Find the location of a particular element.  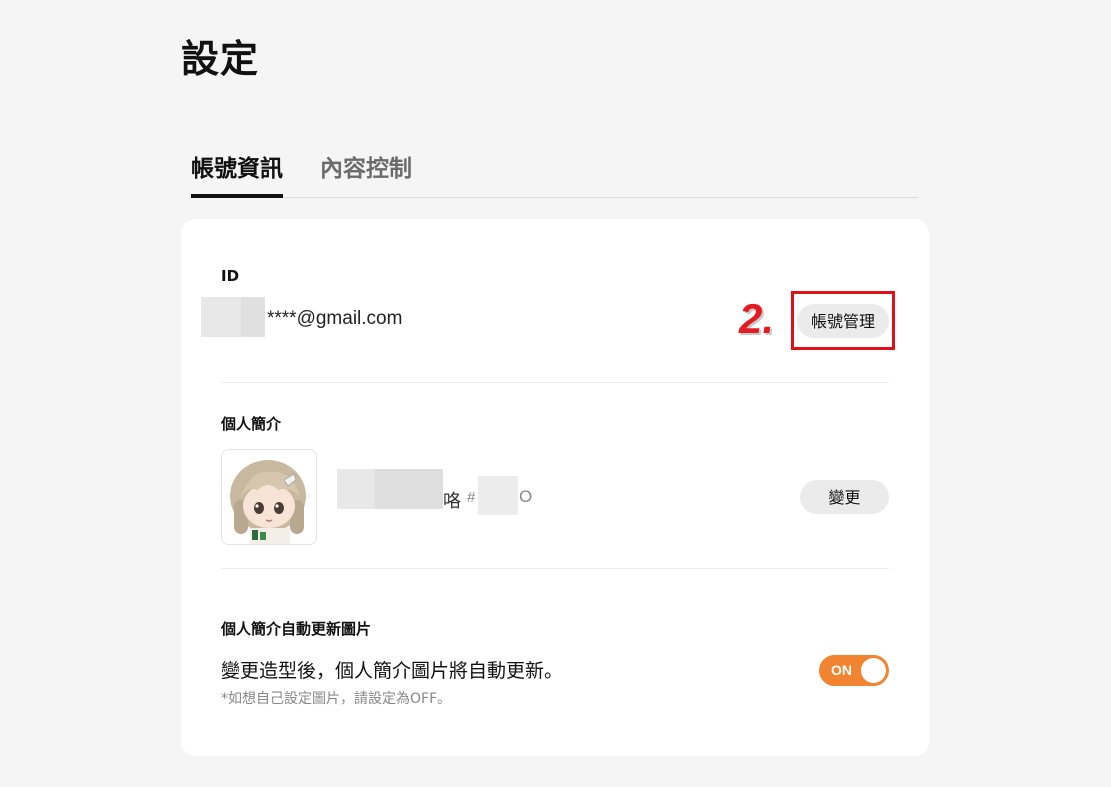

auto-update-toggle: ON is located at coordinates (854, 670).